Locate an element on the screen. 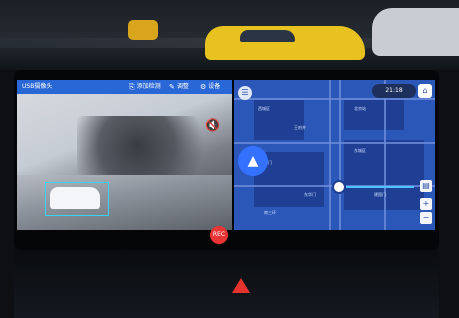 The width and height of the screenshot is (459, 318). clock-label: 21:18 is located at coordinates (394, 90).